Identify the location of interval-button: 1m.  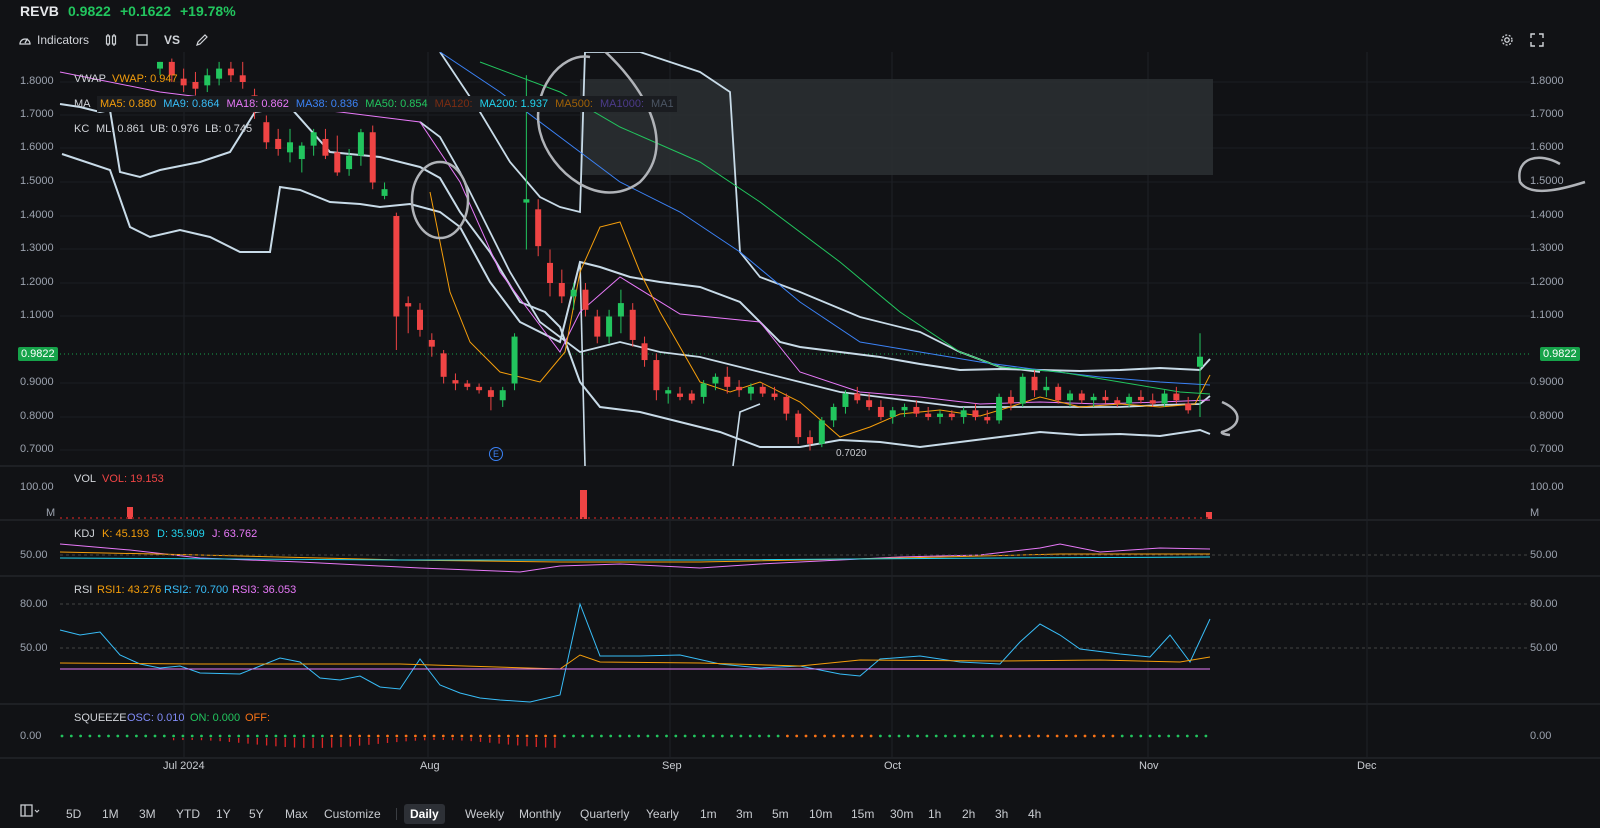
(708, 814).